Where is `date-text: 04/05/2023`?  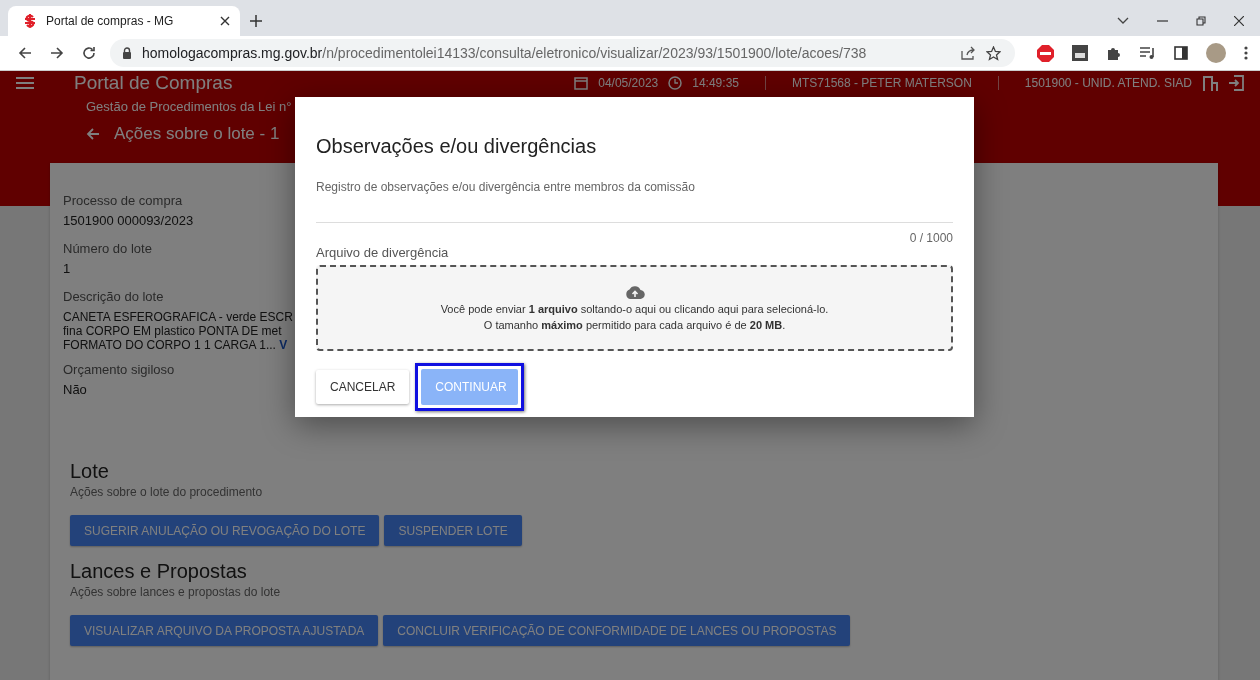
date-text: 04/05/2023 is located at coordinates (628, 83).